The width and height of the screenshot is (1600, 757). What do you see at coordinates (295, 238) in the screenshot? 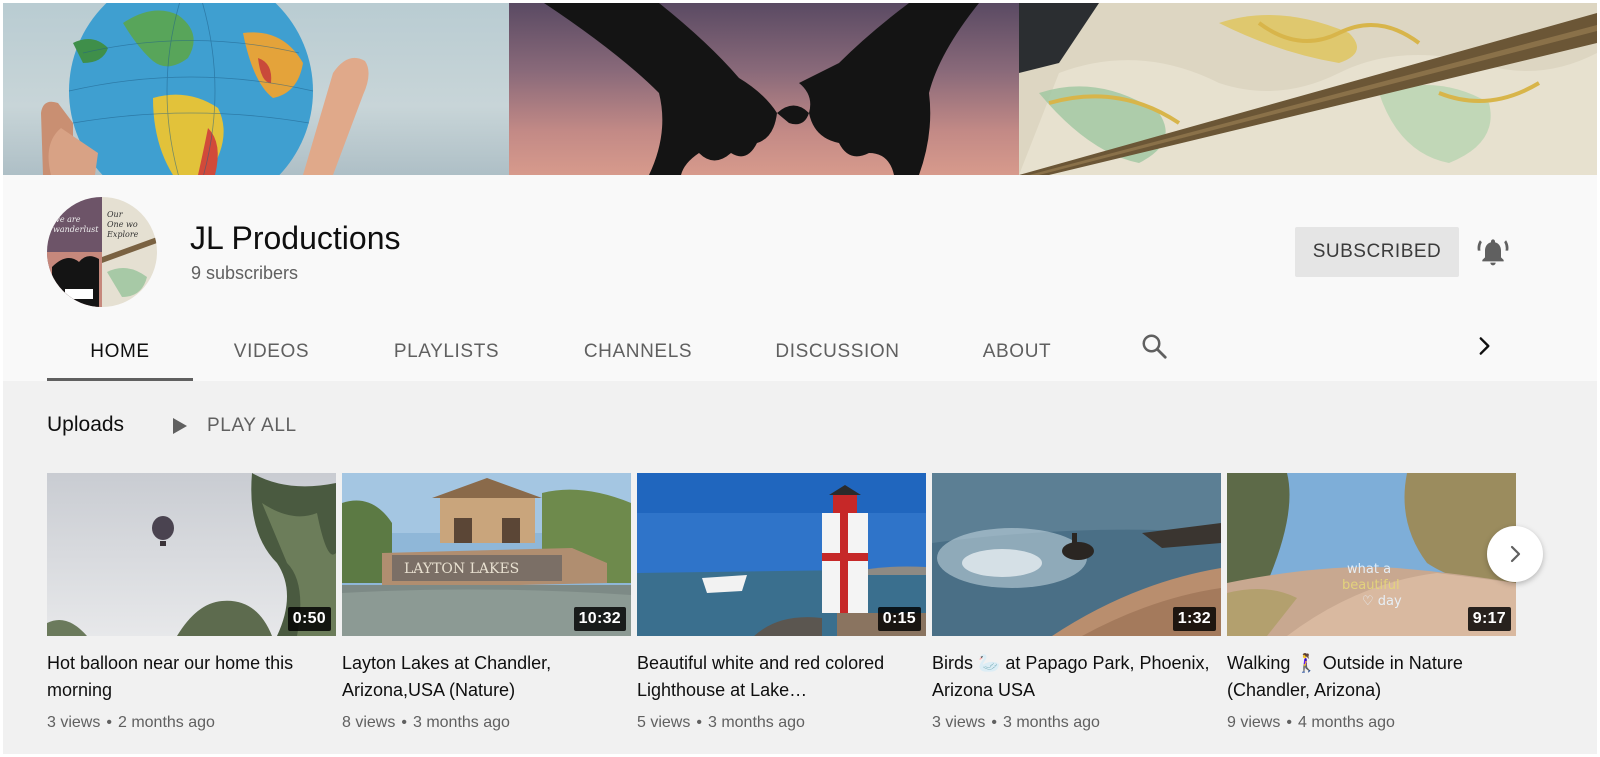
I see `channel-name: JL Productions` at bounding box center [295, 238].